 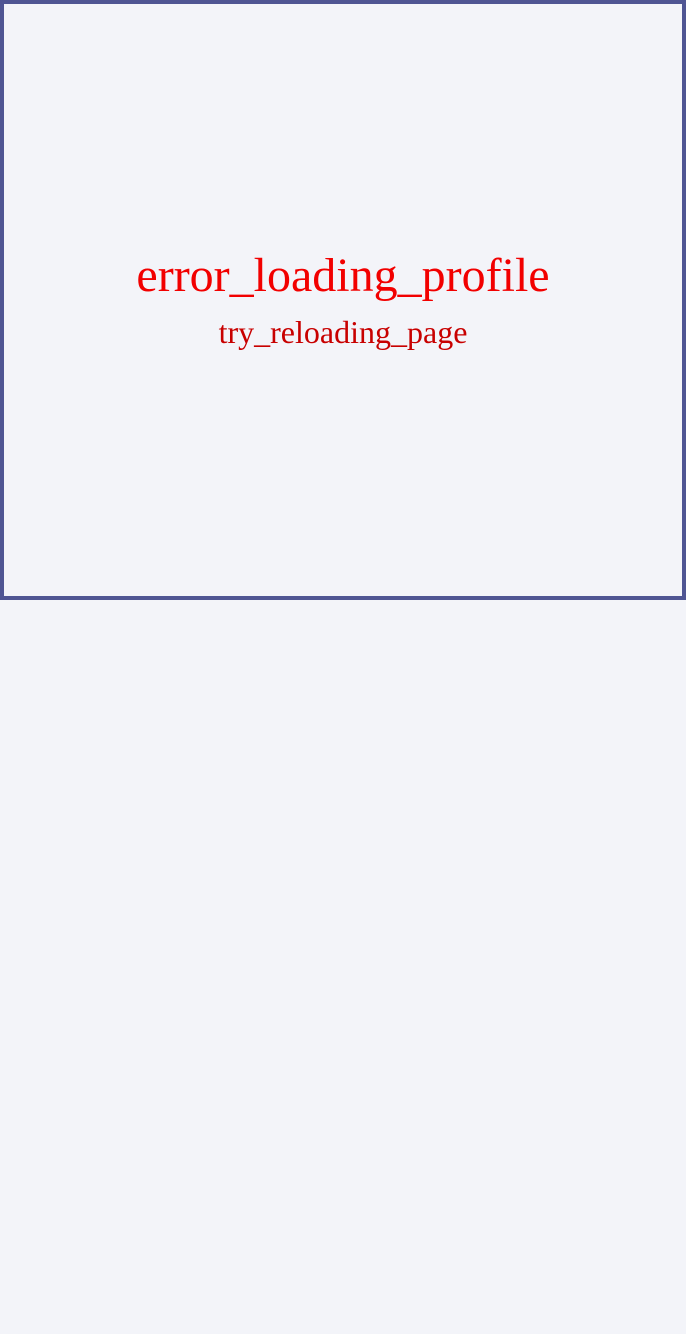 I want to click on error-subtitle: try_reloading_page, so click(x=343, y=332).